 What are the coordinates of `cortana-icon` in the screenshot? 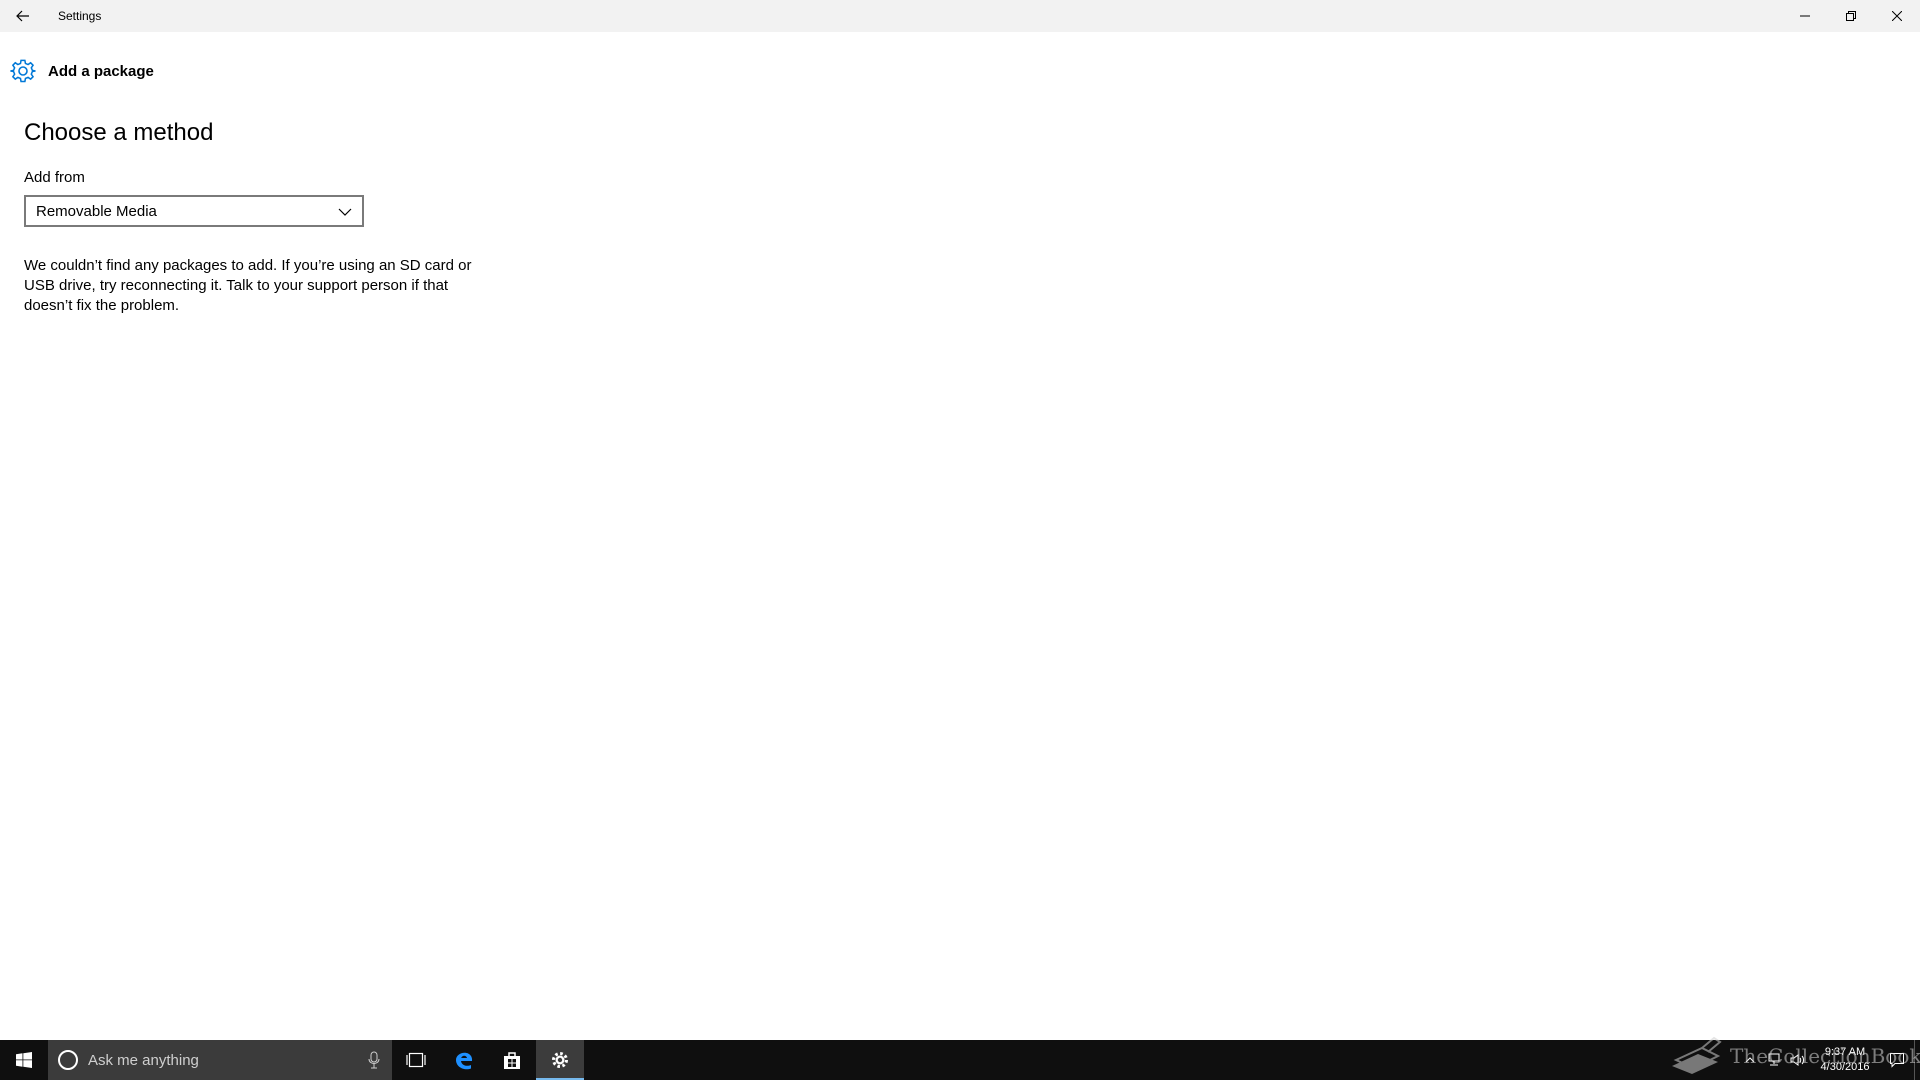 It's located at (68, 1060).